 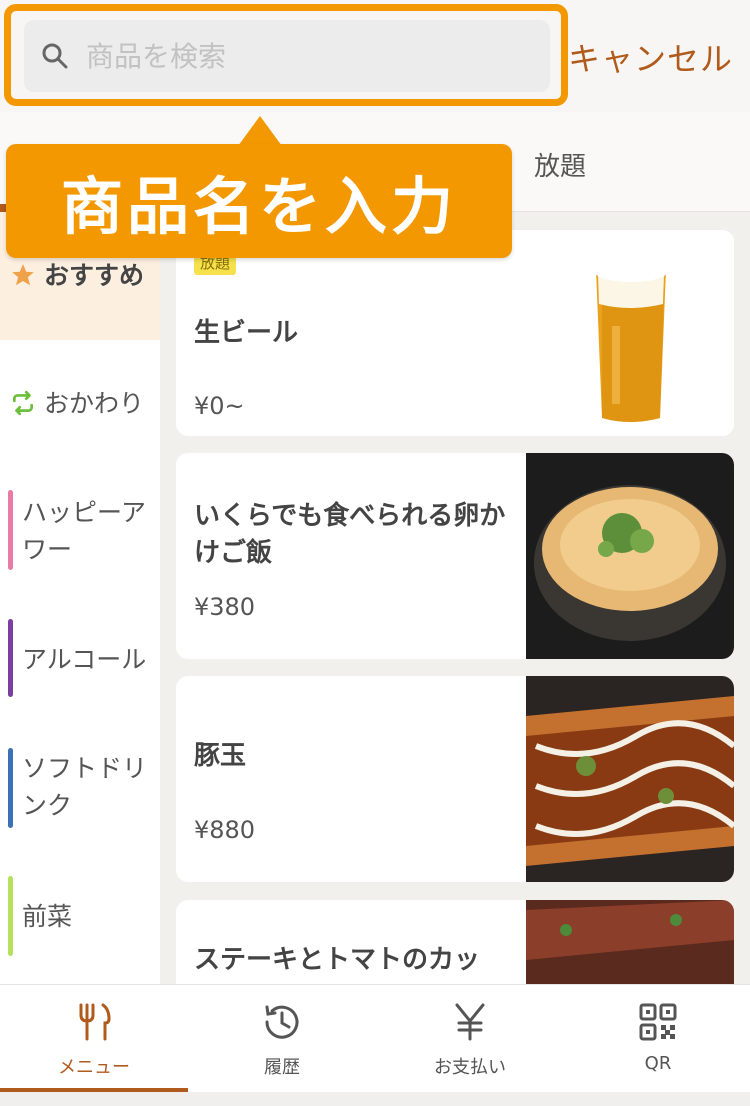 I want to click on menu-item-name: 生ビール, so click(x=246, y=333).